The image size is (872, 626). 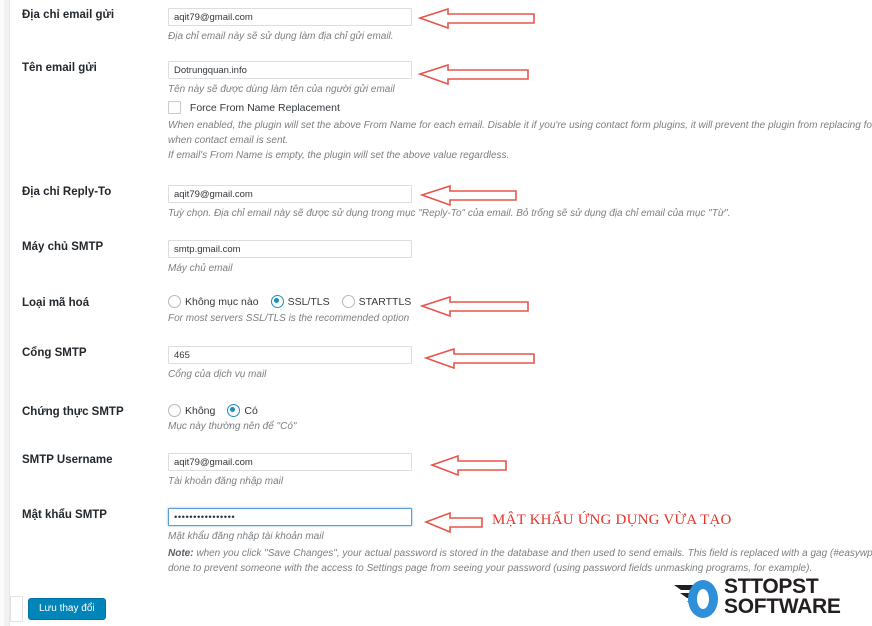 I want to click on smtp-auth-option-yes: Có, so click(x=248, y=411).